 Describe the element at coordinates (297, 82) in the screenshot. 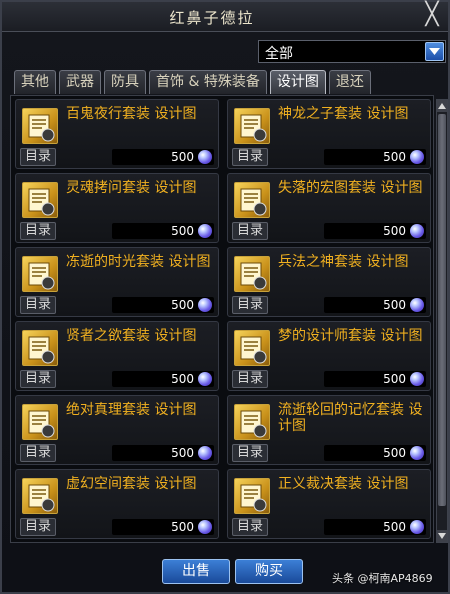

I see `tab-4: 设计图` at that location.